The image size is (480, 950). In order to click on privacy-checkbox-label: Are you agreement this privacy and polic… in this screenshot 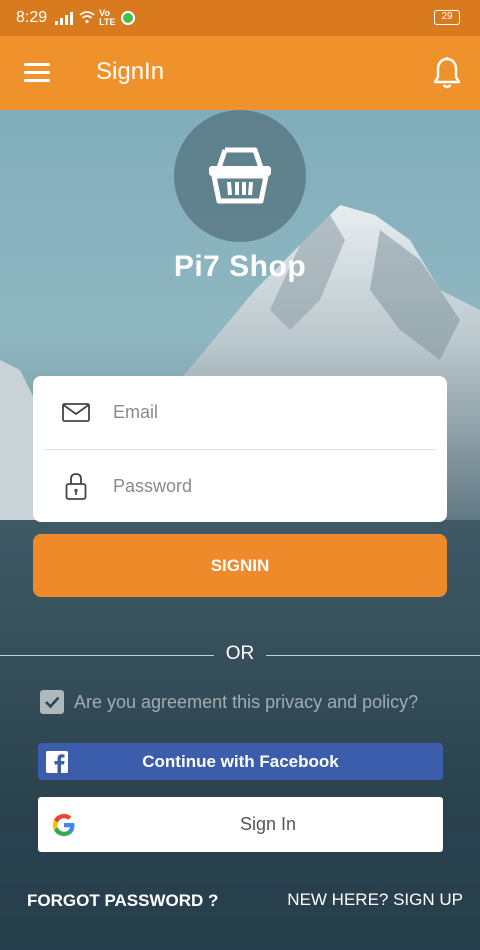, I will do `click(246, 701)`.